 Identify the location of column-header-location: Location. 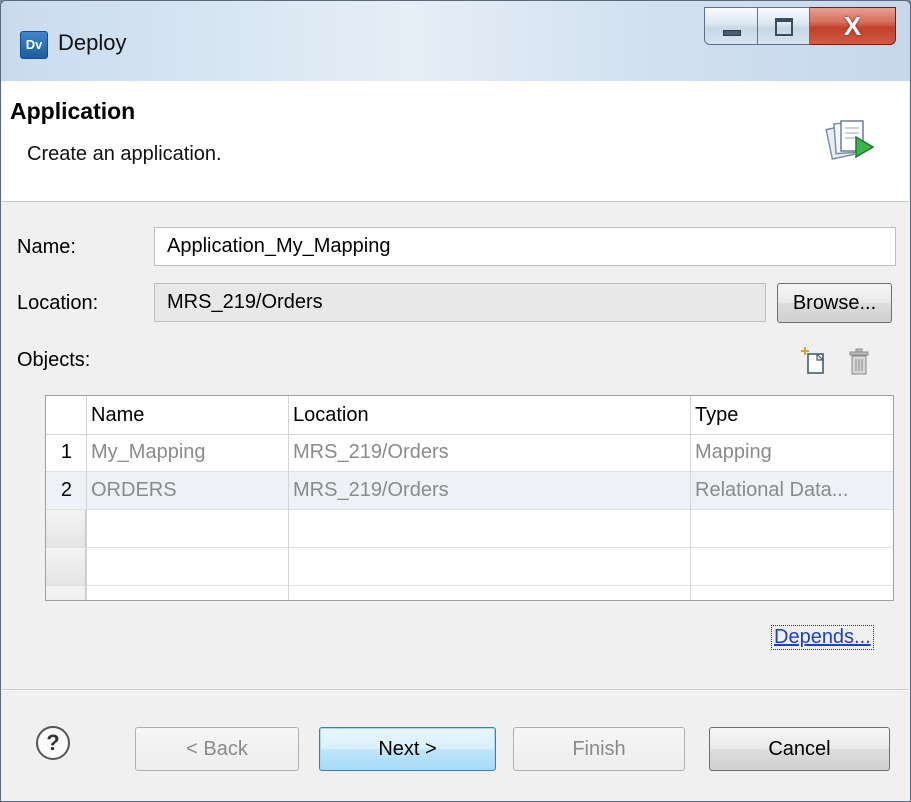
(489, 415).